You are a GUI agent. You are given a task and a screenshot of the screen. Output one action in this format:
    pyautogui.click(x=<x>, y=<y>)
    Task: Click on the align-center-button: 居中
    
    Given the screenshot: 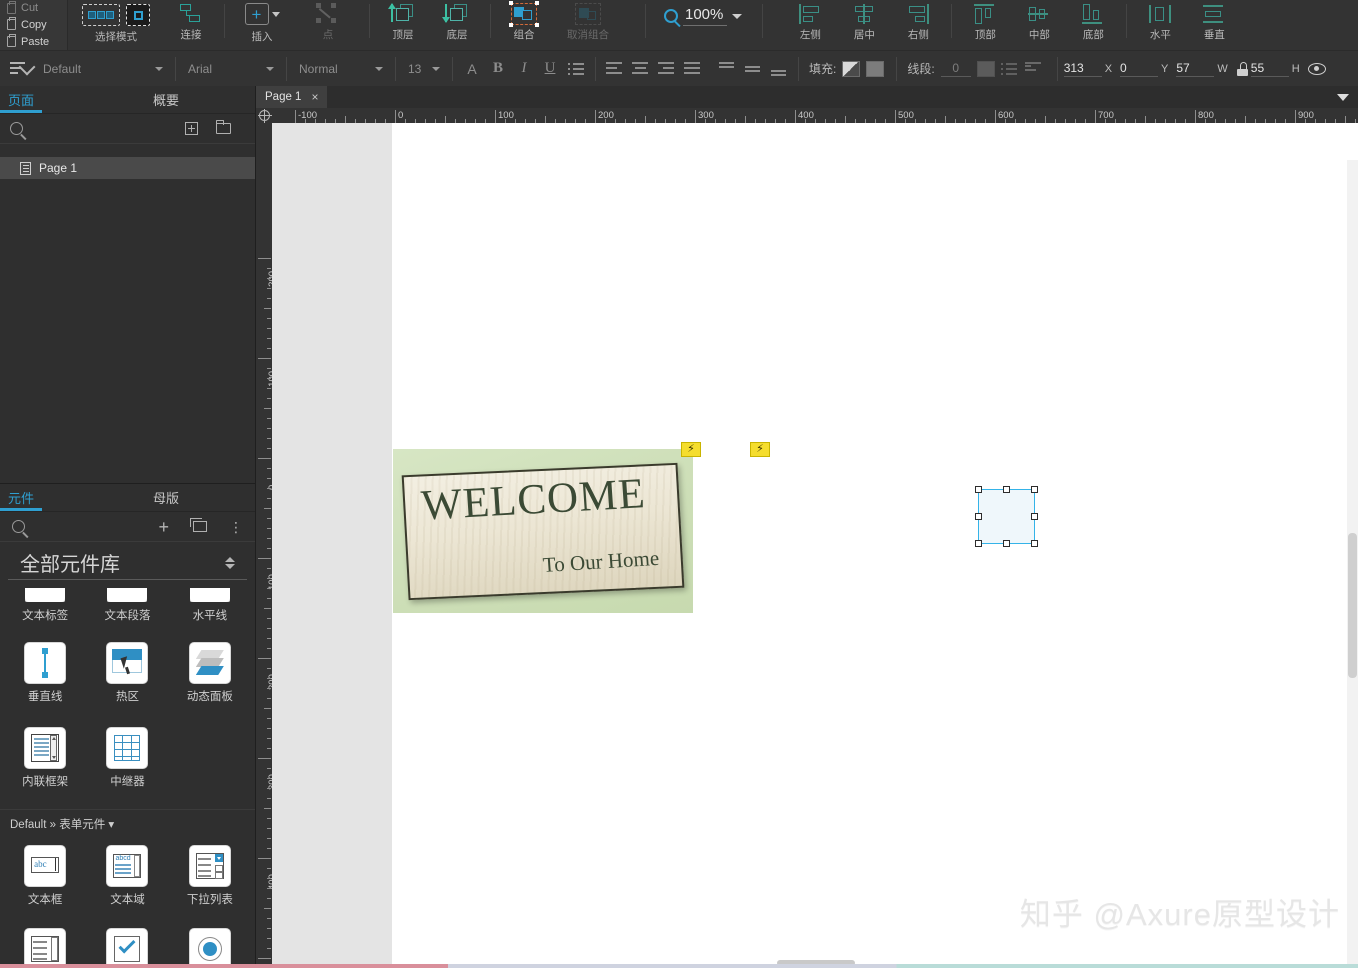 What is the action you would take?
    pyautogui.click(x=864, y=24)
    